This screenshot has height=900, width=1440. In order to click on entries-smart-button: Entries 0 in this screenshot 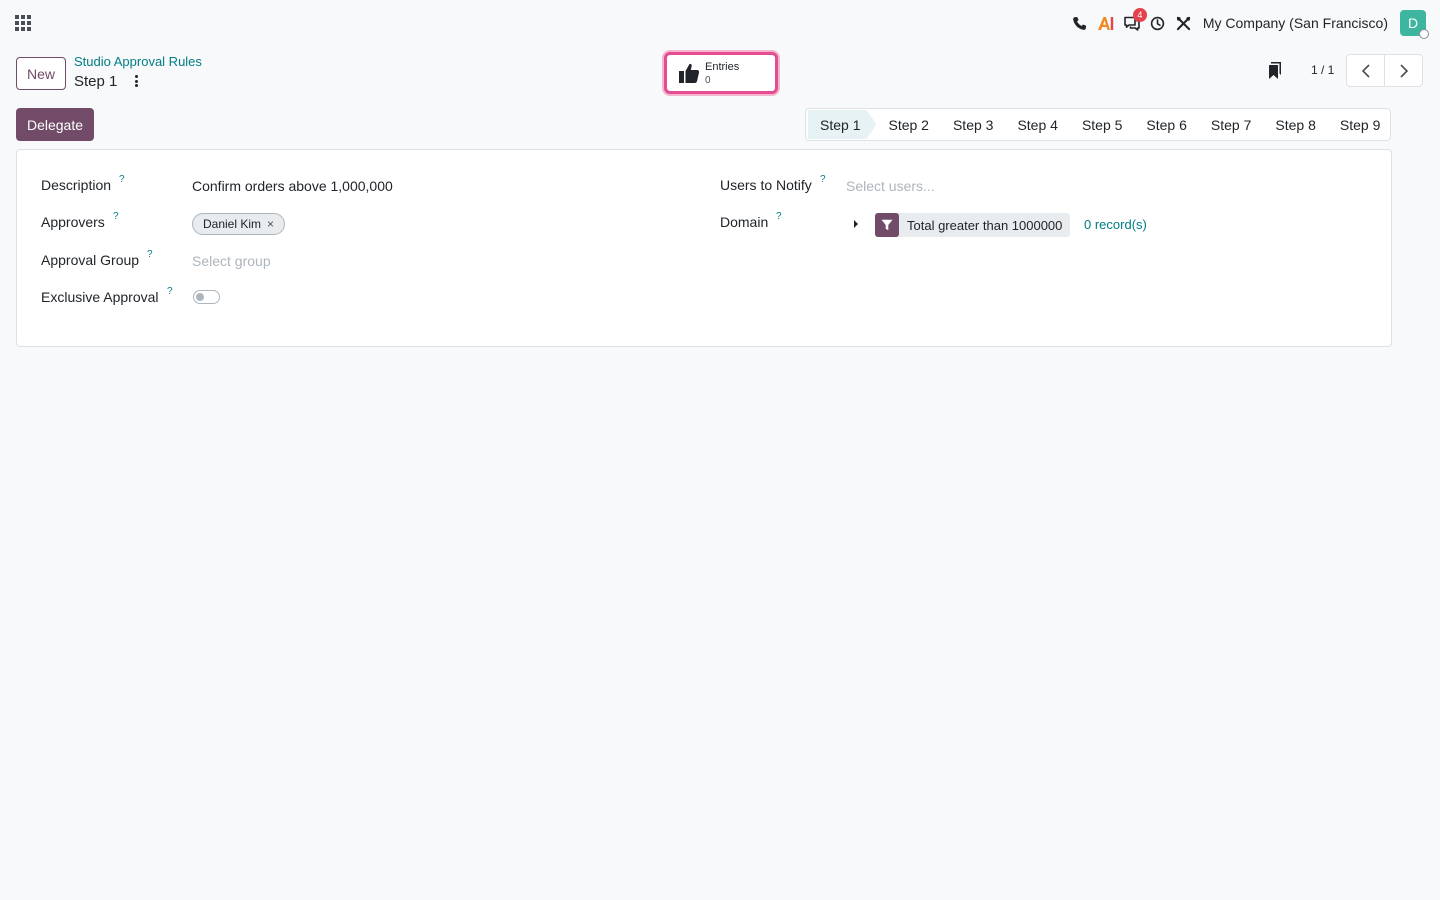, I will do `click(721, 73)`.